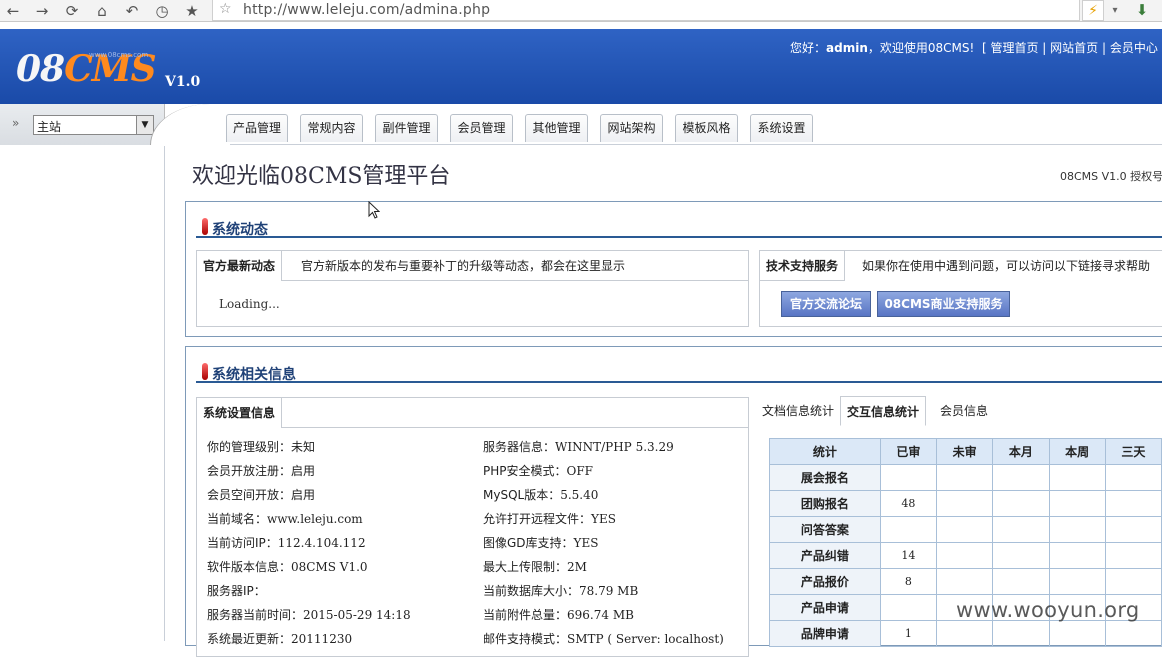 This screenshot has height=657, width=1162. I want to click on url-text: http://www.leleju.com/admina.php, so click(366, 10).